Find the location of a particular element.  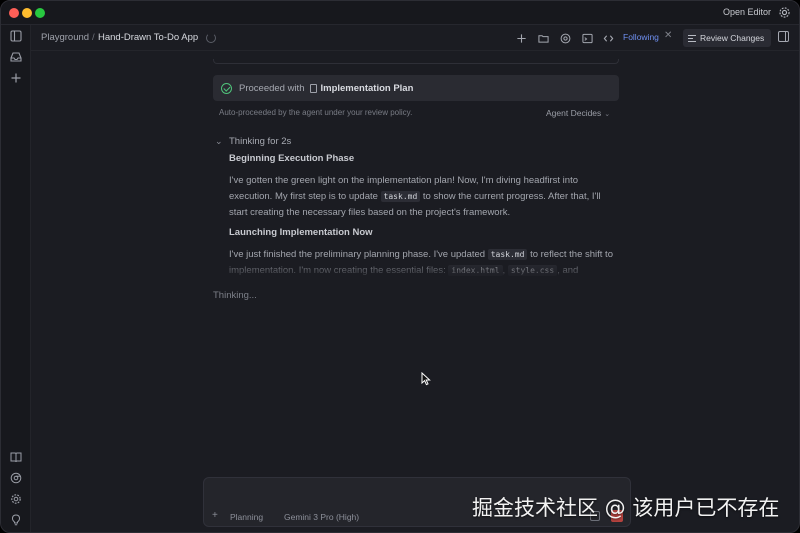

document-icon is located at coordinates (314, 88).